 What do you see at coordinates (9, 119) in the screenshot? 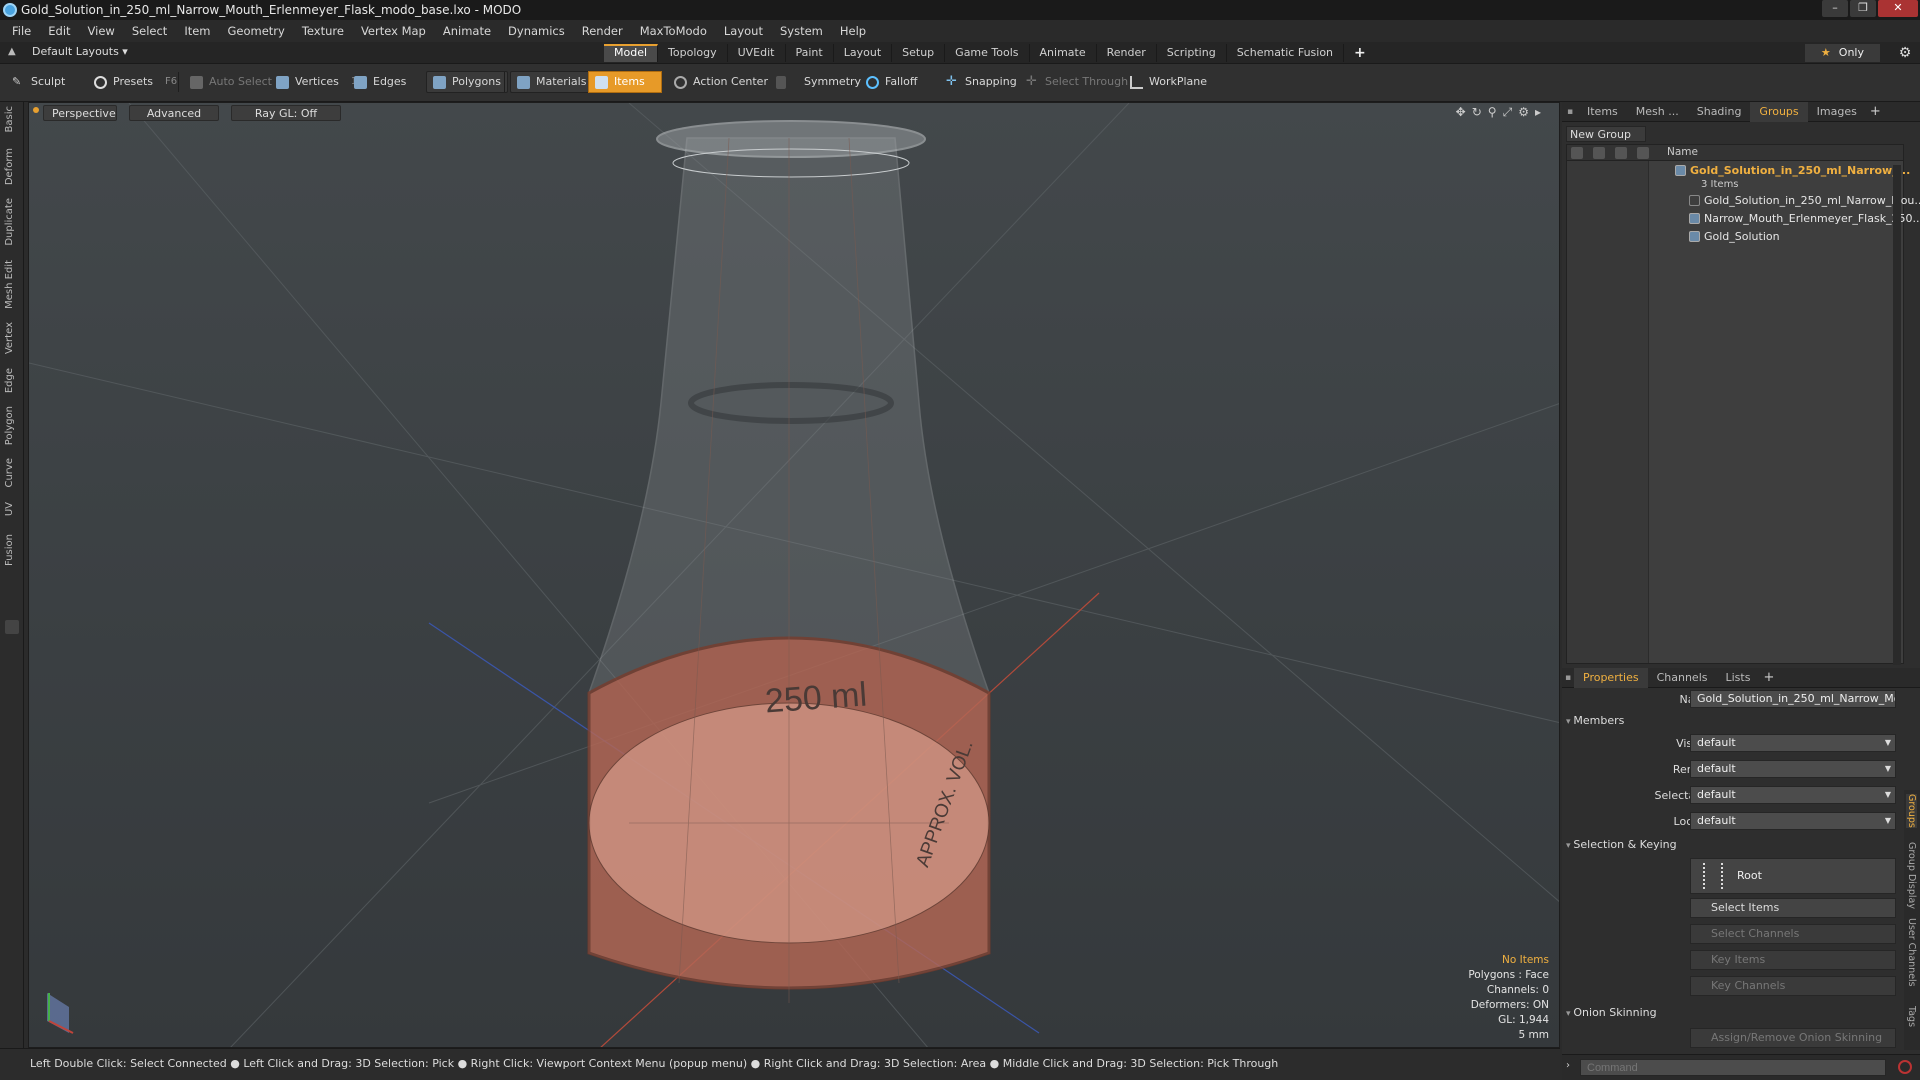
I see `tab-basic: Basic` at bounding box center [9, 119].